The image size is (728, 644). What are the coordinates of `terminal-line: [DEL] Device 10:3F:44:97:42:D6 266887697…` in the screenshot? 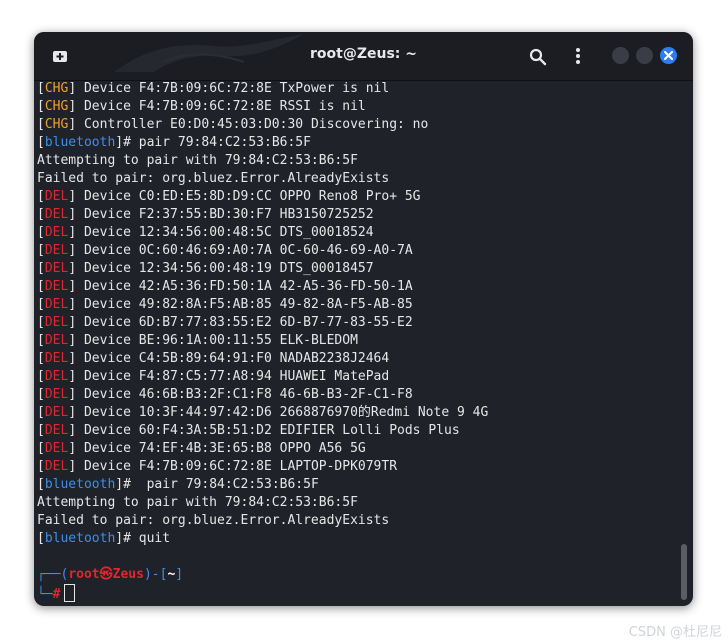 It's located at (263, 412).